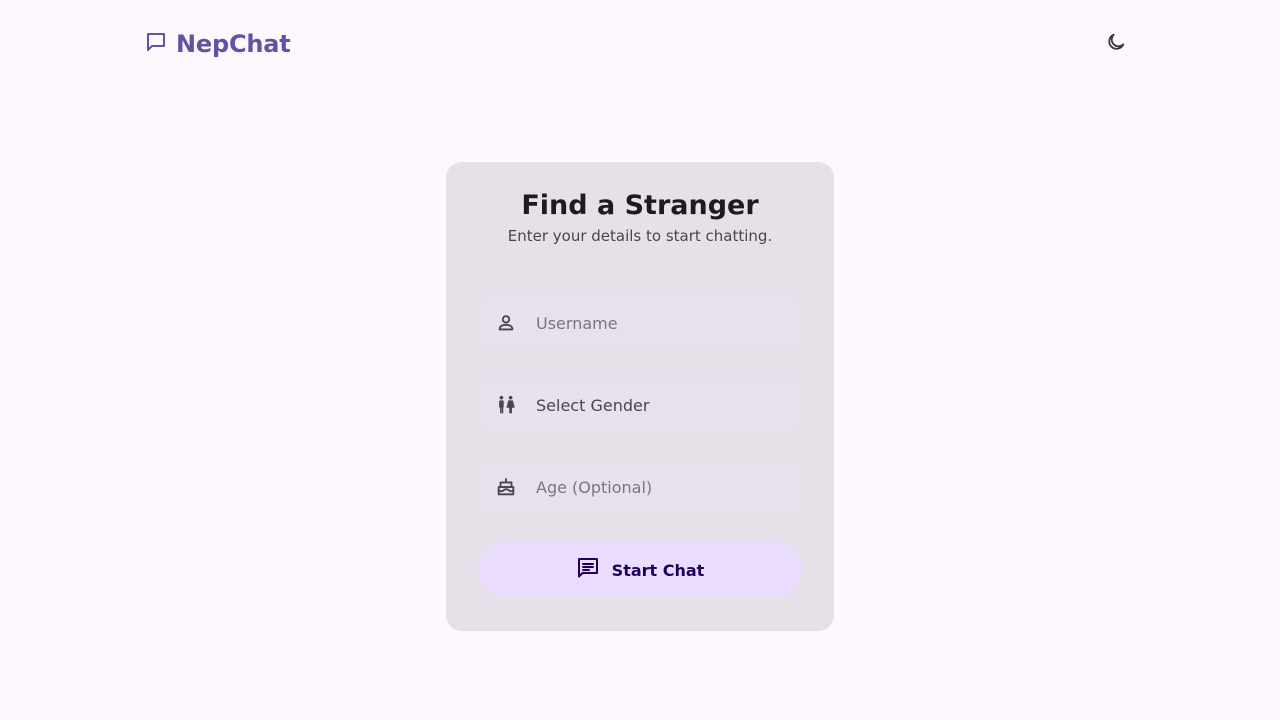  Describe the element at coordinates (640, 236) in the screenshot. I see `card-subtitle: Enter your details to start chatting.` at that location.